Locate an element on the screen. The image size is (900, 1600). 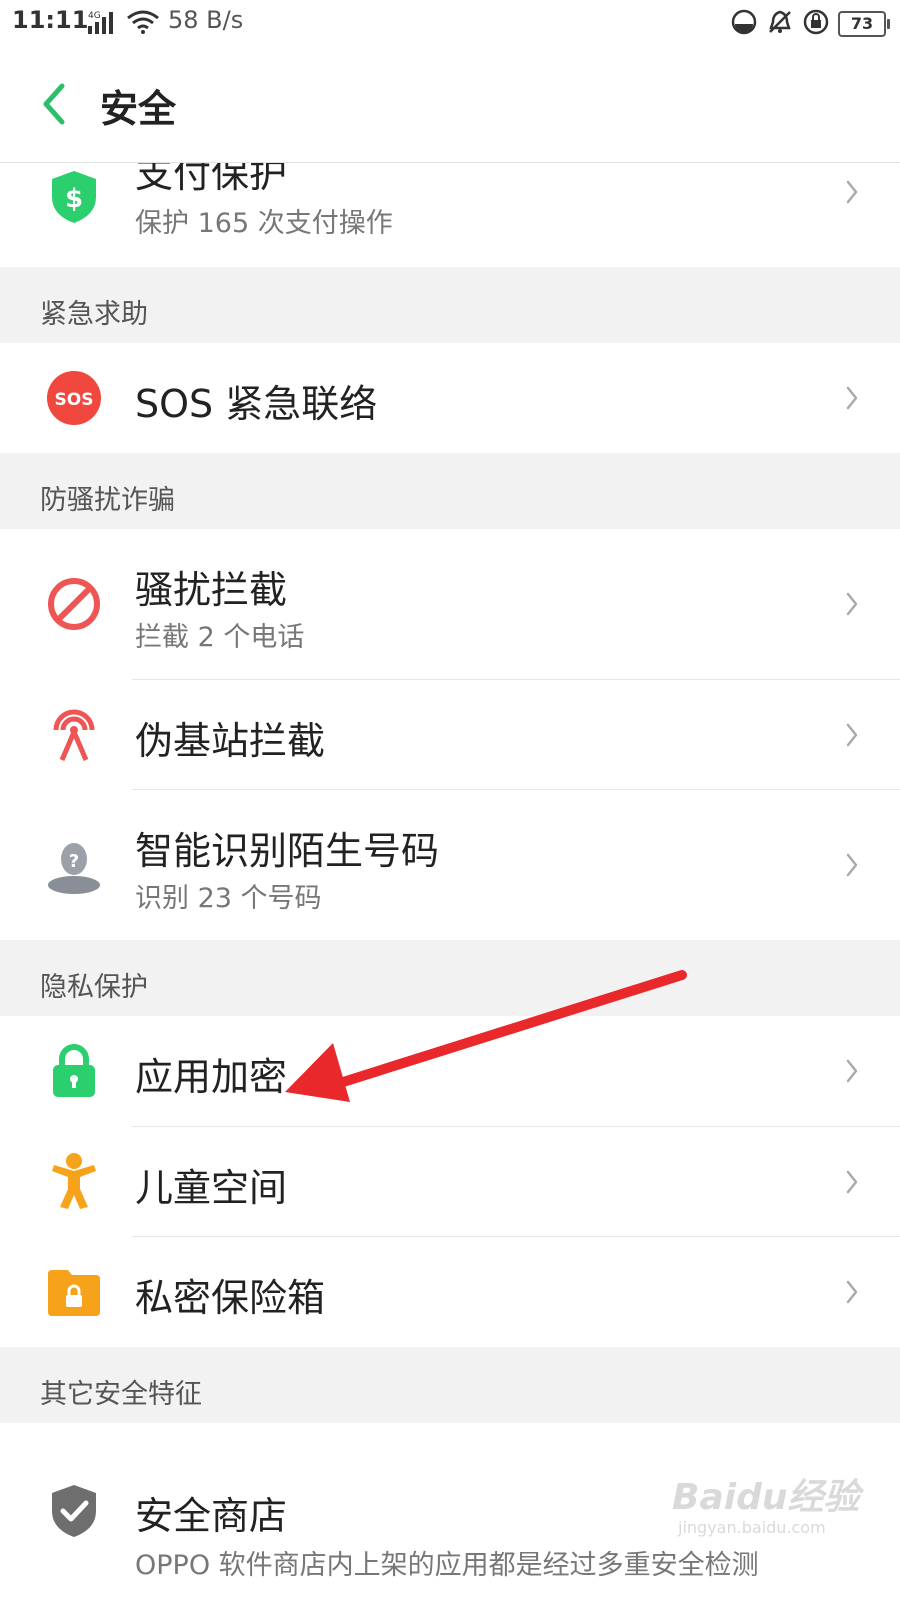
page-title: 安全 is located at coordinates (138, 109).